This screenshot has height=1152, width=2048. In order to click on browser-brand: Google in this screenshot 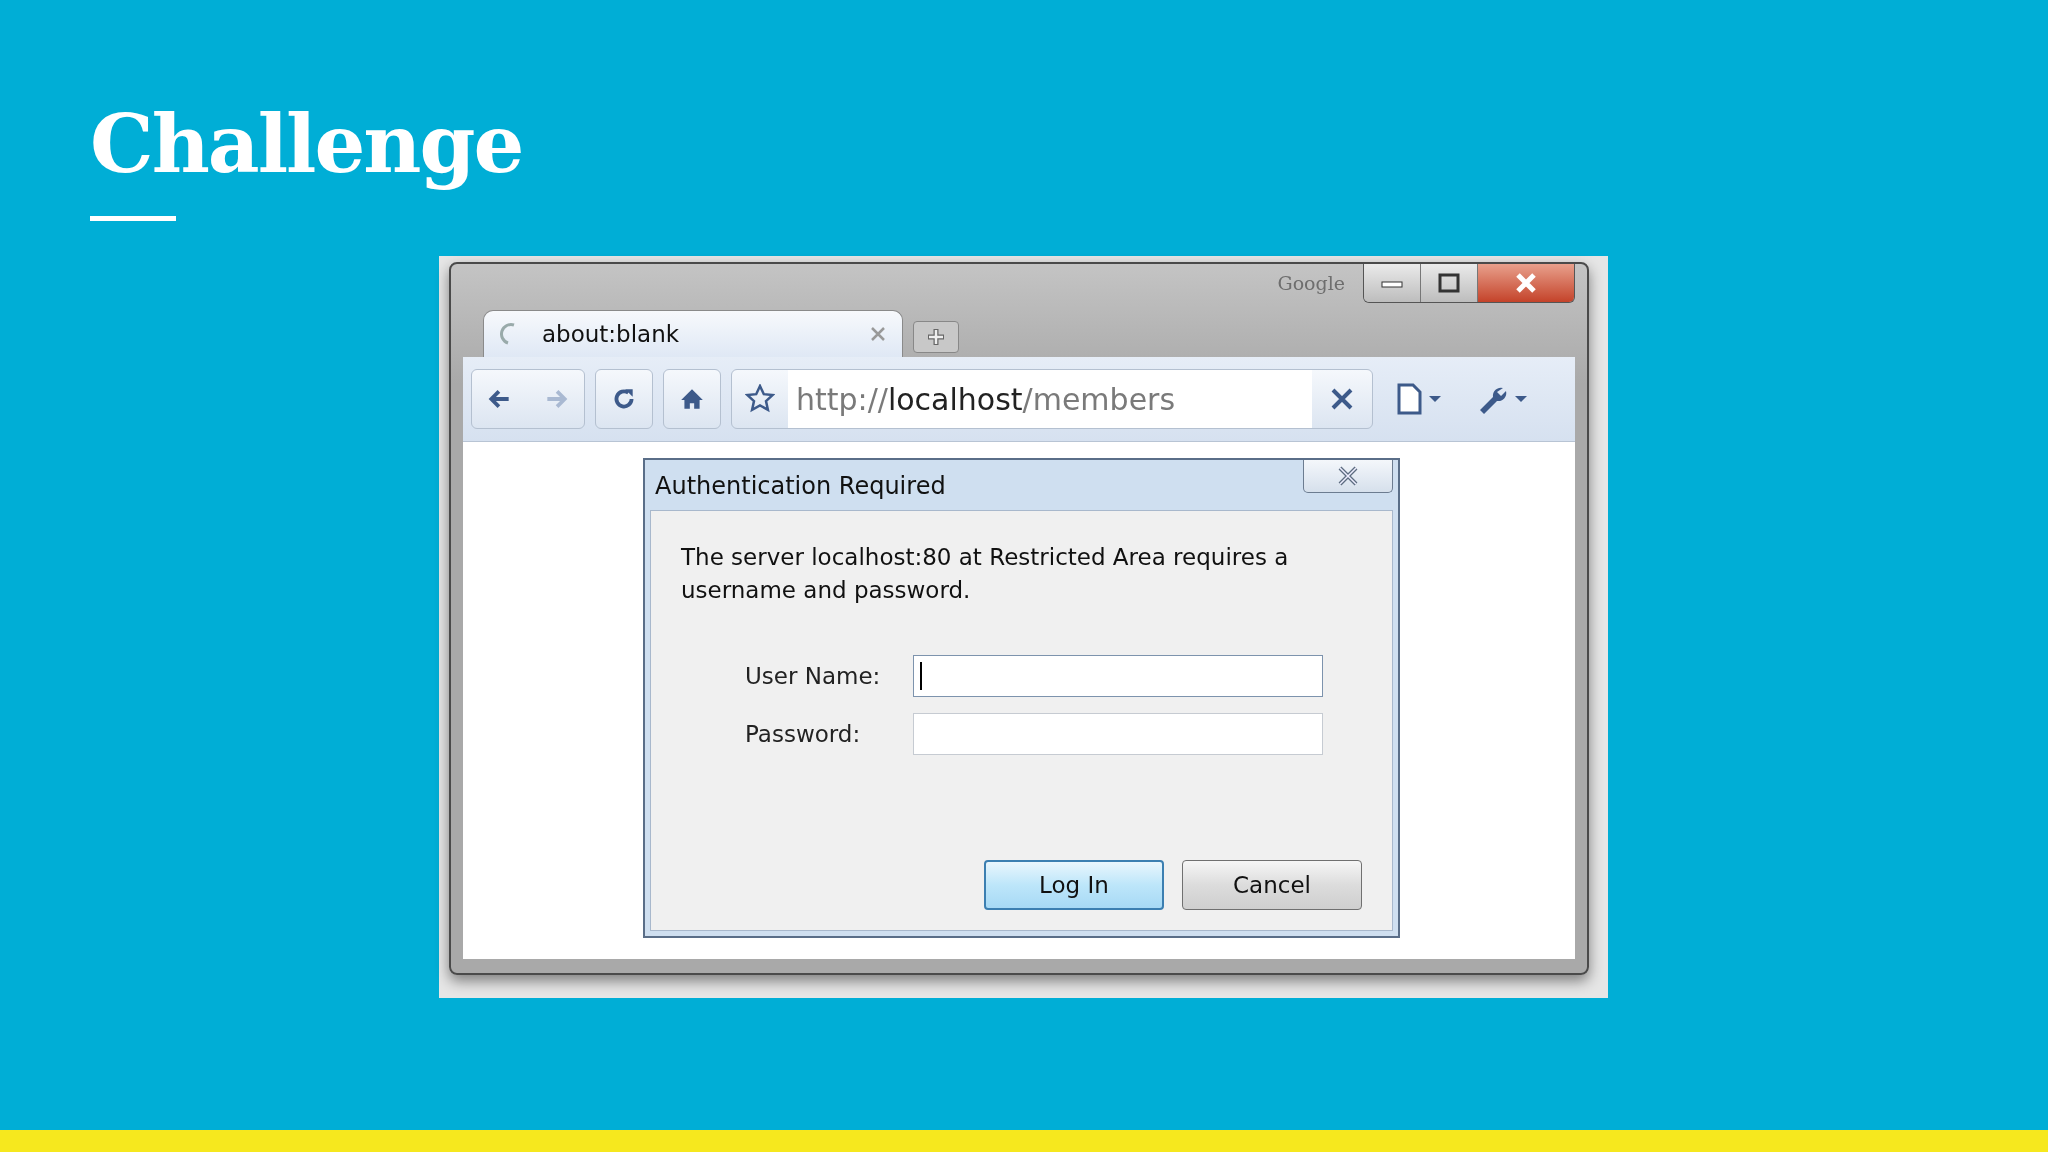, I will do `click(1311, 283)`.